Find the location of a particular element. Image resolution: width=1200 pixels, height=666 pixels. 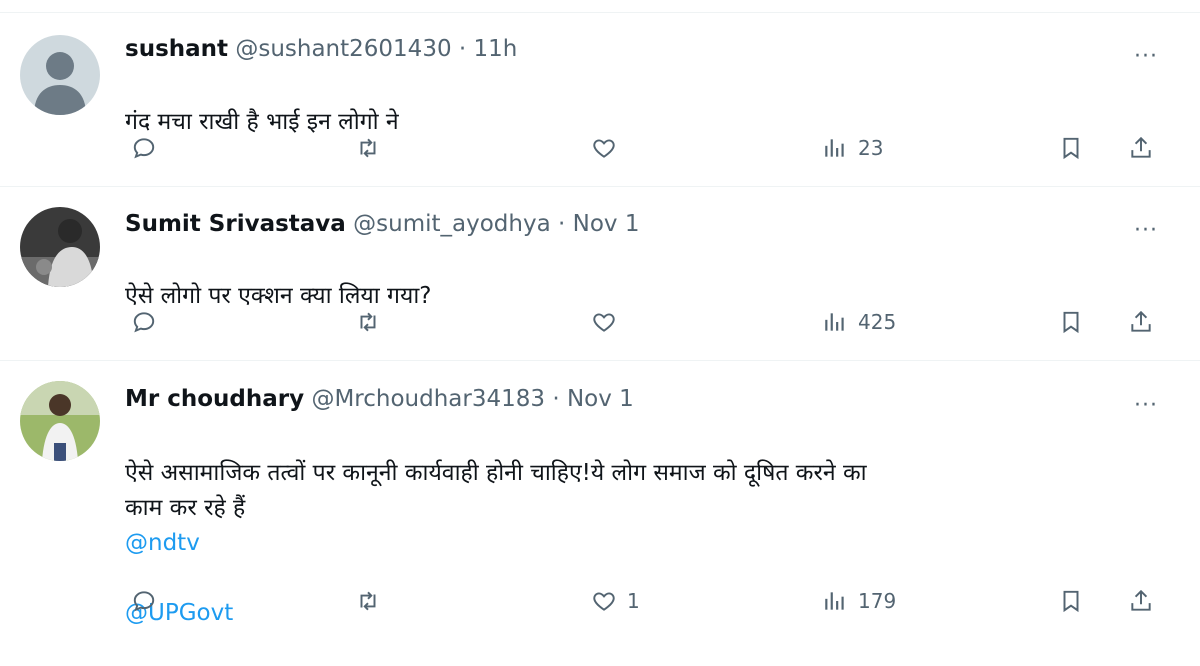

timestamp: 11h is located at coordinates (496, 49).